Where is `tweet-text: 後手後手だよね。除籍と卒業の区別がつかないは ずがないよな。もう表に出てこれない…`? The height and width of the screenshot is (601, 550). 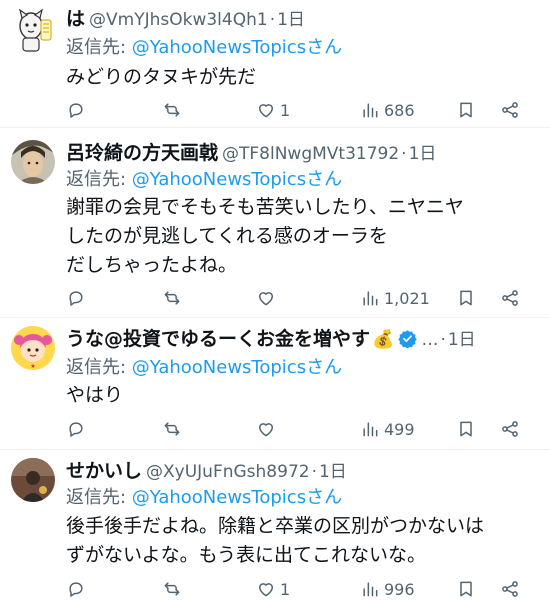
tweet-text: 後手後手だよね。除籍と卒業の区別がつかないは ずがないよな。もう表に出てこれない… is located at coordinates (275, 540).